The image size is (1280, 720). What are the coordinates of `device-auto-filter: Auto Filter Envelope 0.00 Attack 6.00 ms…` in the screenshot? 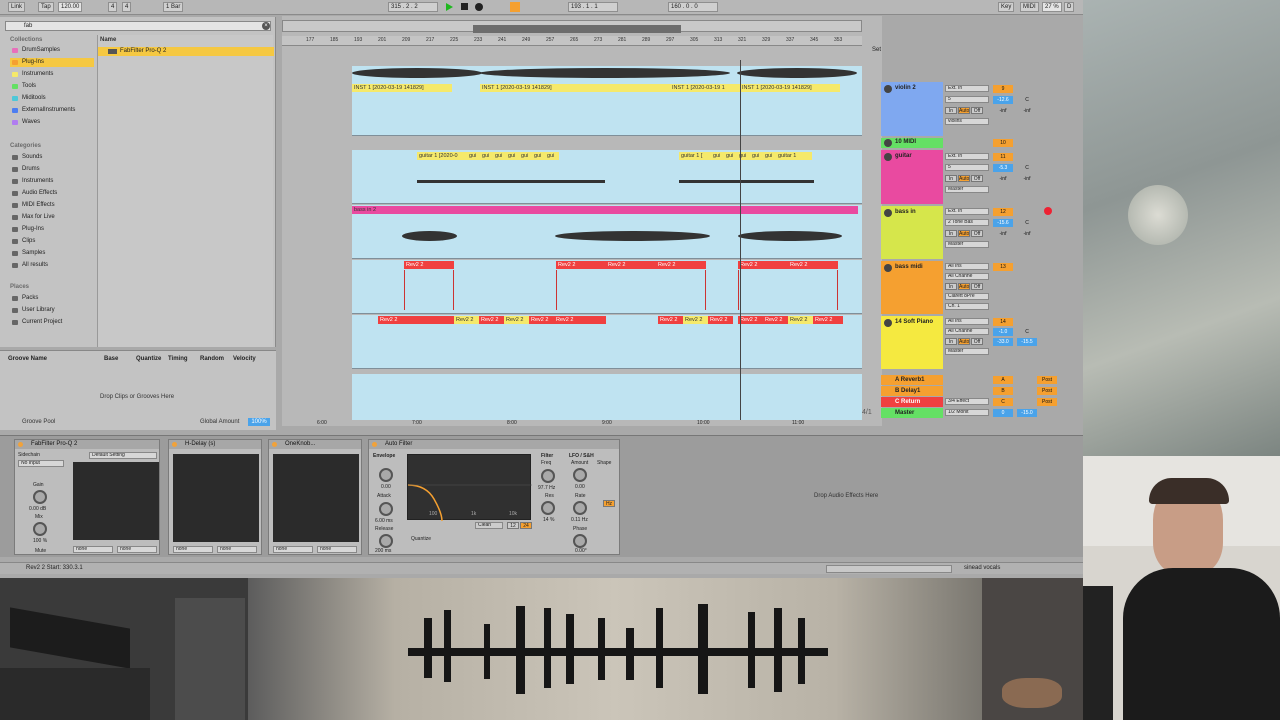 It's located at (494, 497).